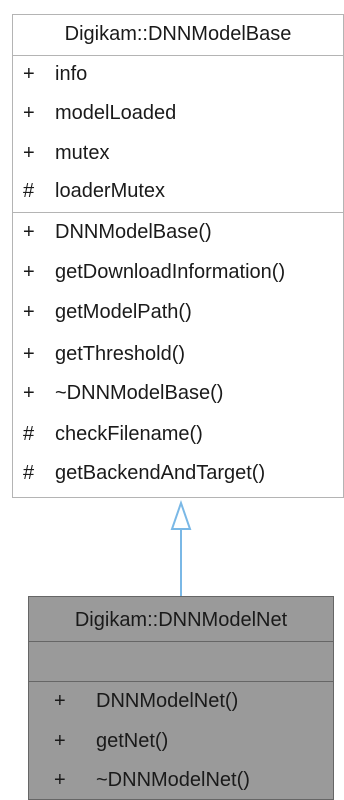 This screenshot has width=344, height=800. What do you see at coordinates (133, 232) in the screenshot?
I see `method-name: DNNModelBase()` at bounding box center [133, 232].